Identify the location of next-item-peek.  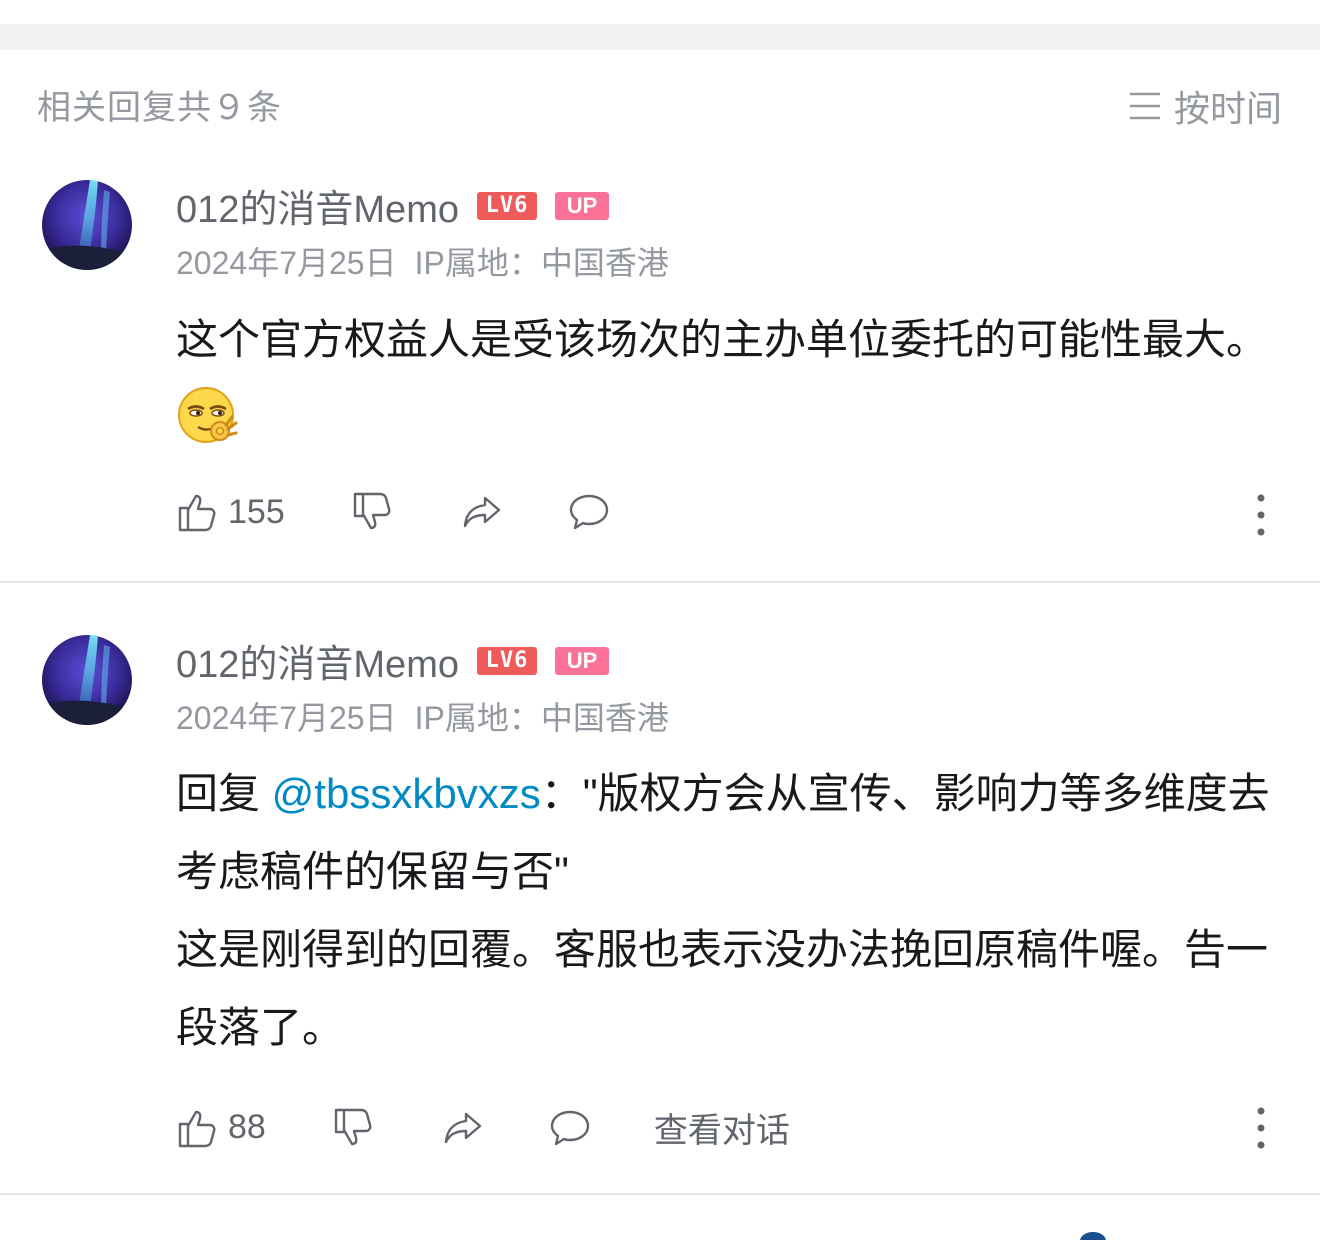
(1093, 1236).